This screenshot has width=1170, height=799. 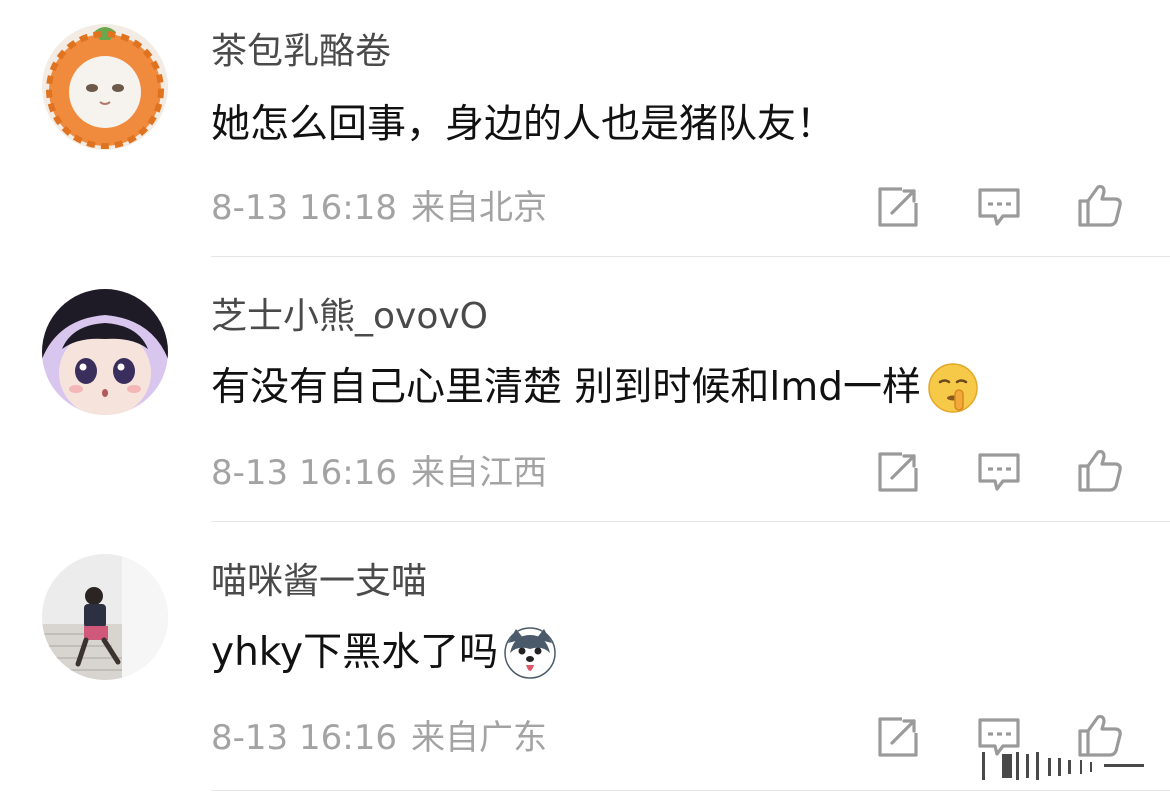 I want to click on watermark, so click(x=1063, y=766).